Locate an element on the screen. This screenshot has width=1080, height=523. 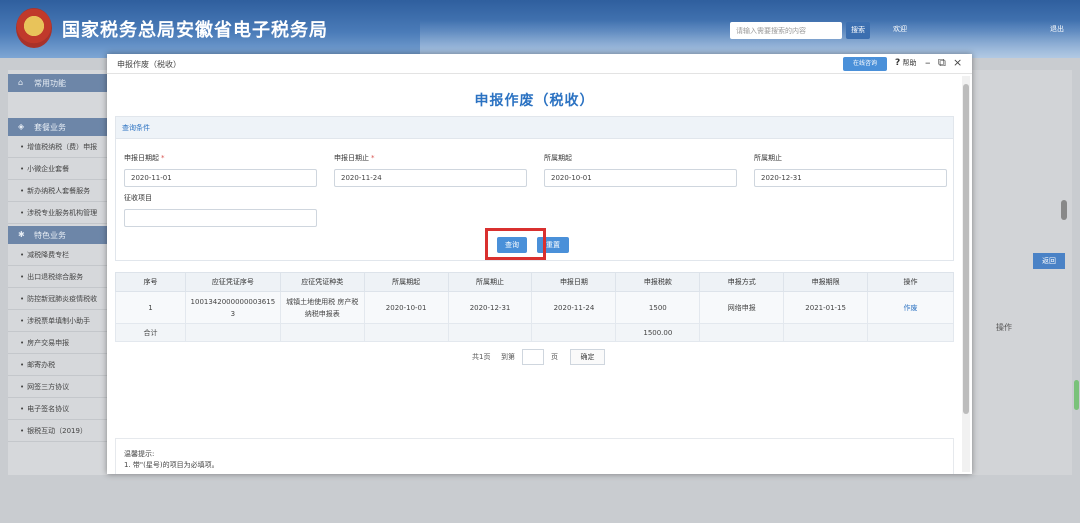
total-tax: 1500.00 is located at coordinates (658, 332).